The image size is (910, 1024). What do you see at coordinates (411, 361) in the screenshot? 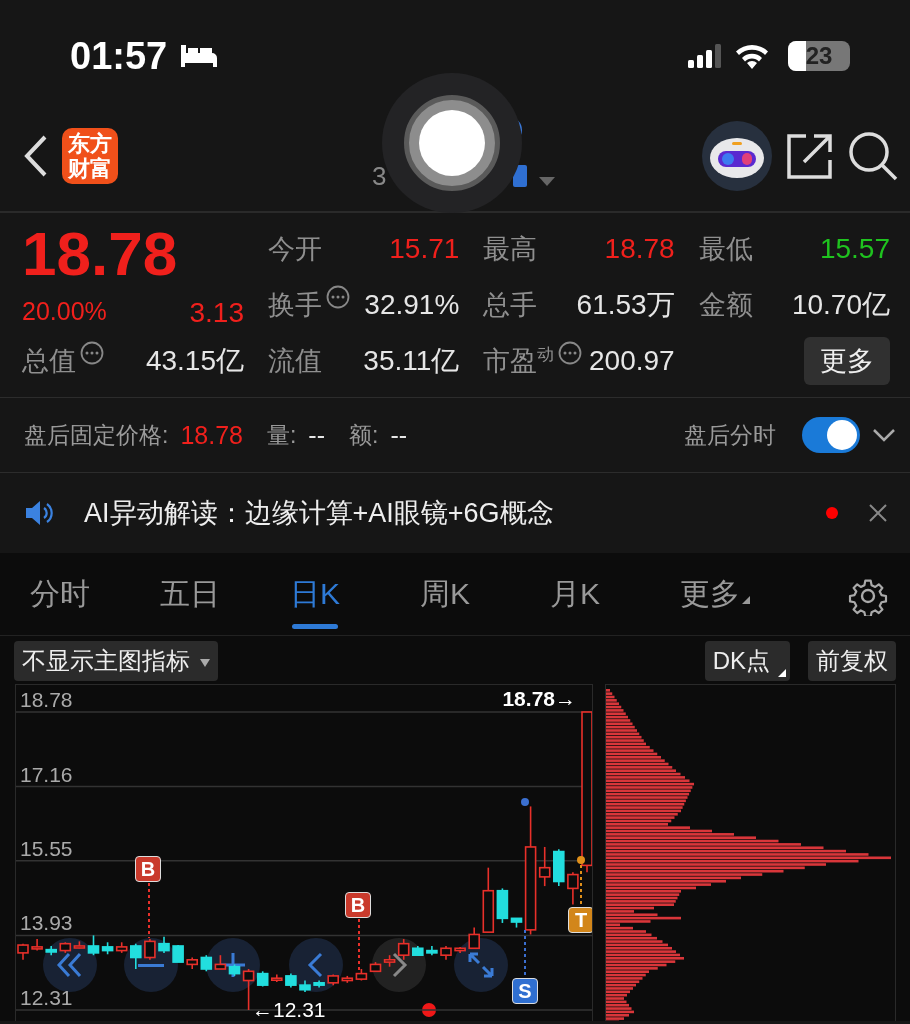
I see `field-value: 35.11亿` at bounding box center [411, 361].